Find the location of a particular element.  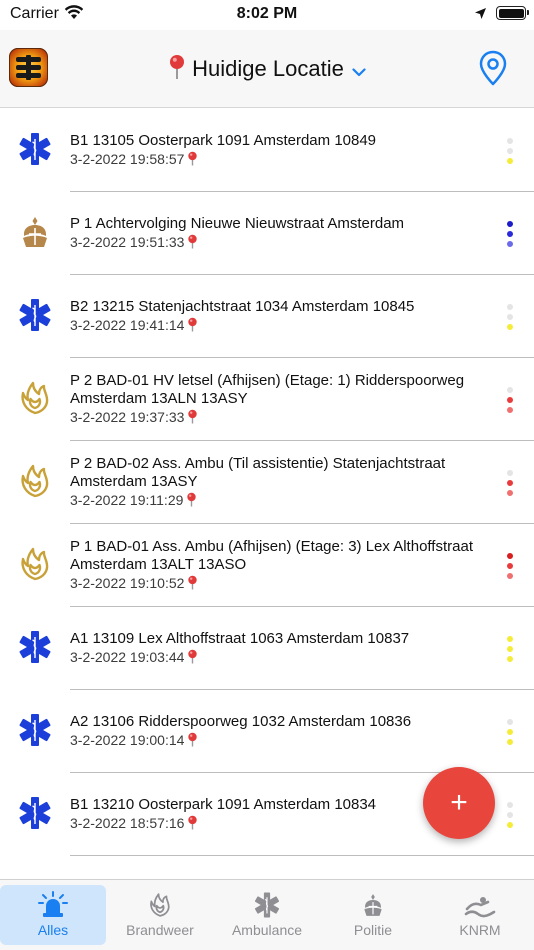

incident-datetime: 3-2-2022 19:10:52 is located at coordinates (282, 584).